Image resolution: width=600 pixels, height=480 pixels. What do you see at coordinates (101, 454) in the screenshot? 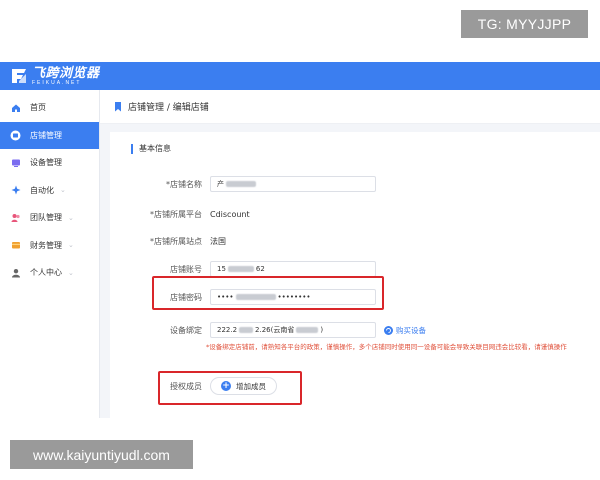
I see `watermark-bottom-left: www.kaiyuntiyudl.com` at bounding box center [101, 454].